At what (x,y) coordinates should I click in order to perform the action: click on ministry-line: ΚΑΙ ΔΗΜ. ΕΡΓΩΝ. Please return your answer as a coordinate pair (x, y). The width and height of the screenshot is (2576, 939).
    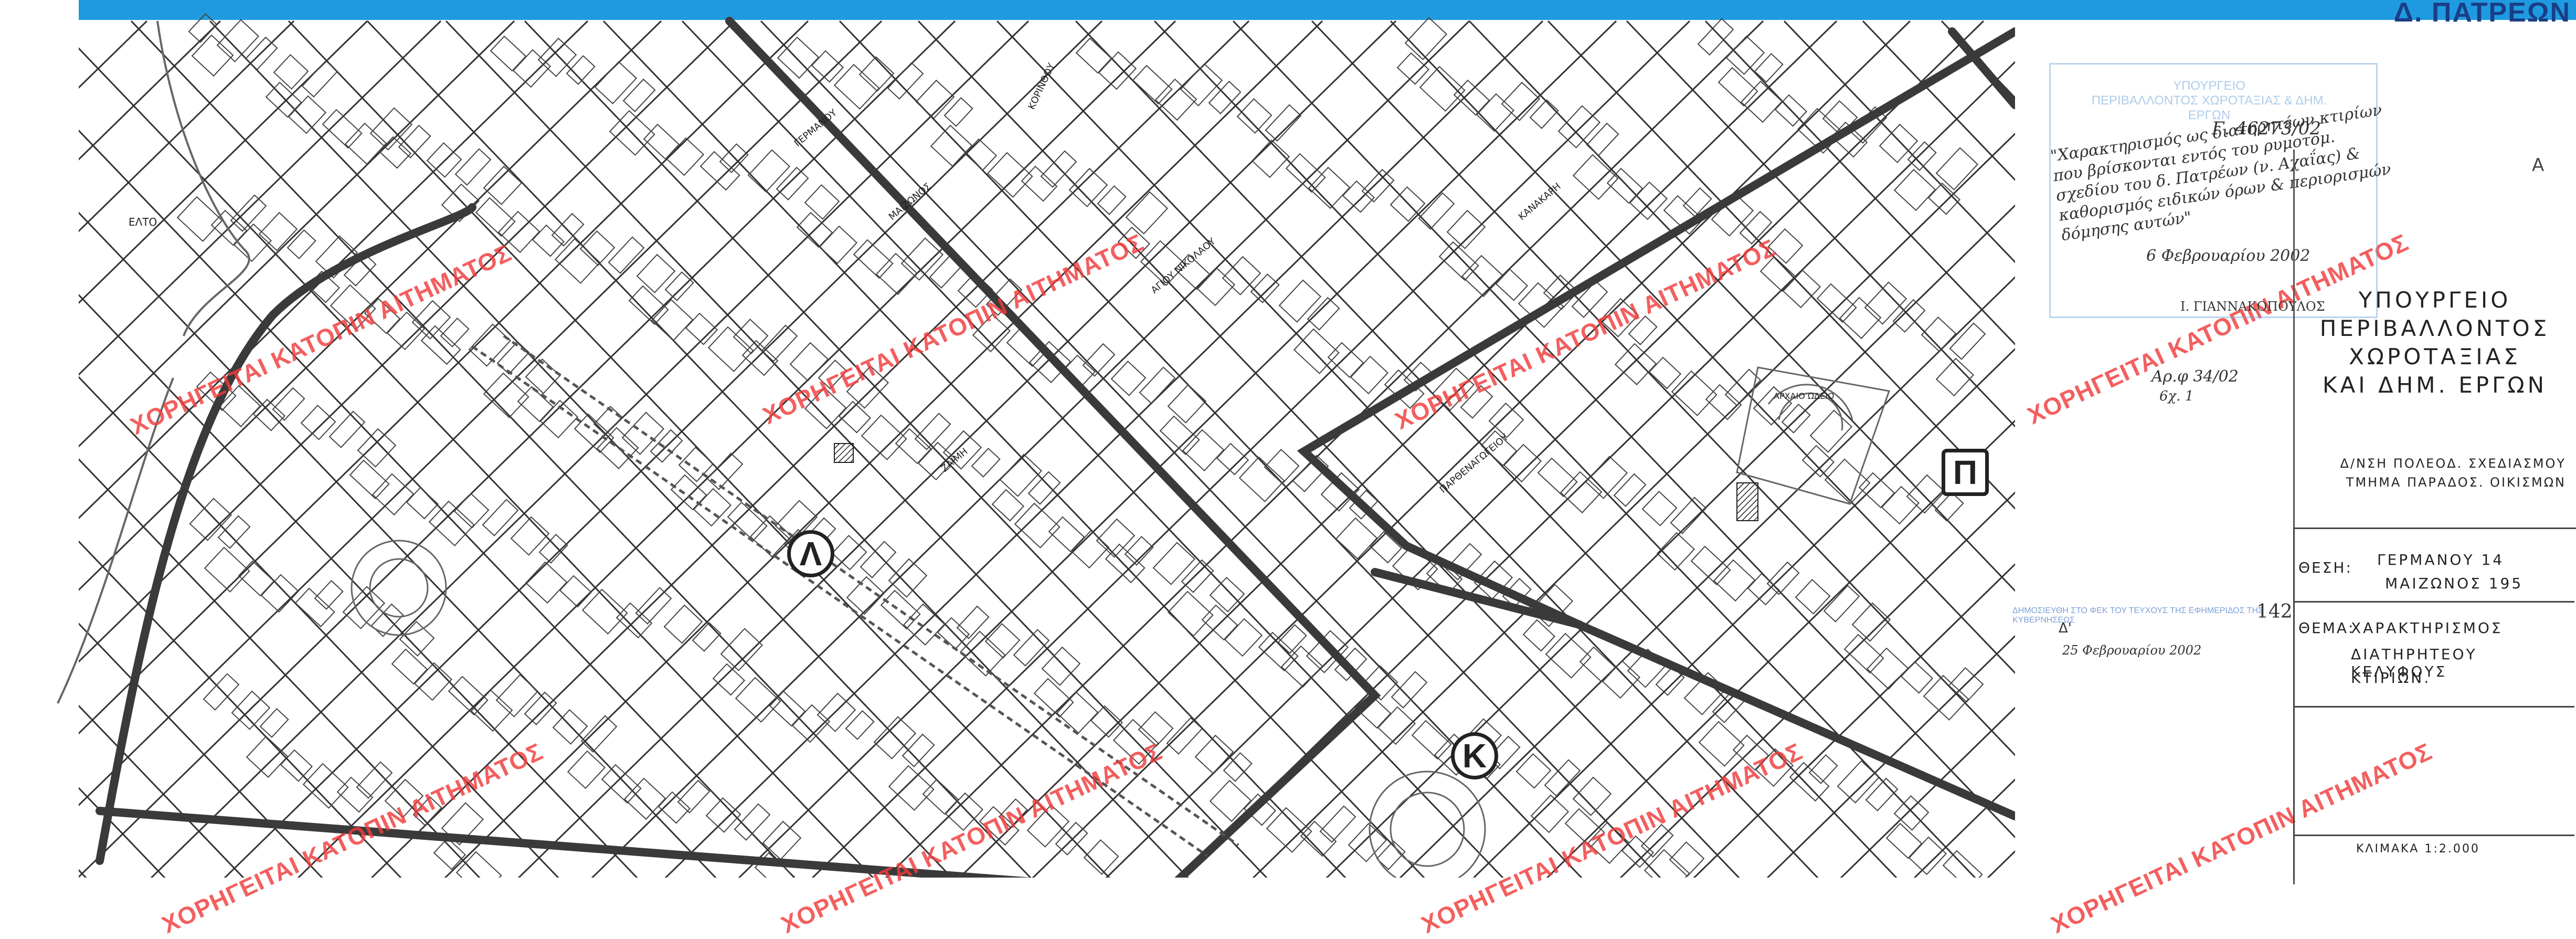
    Looking at the image, I should click on (2435, 385).